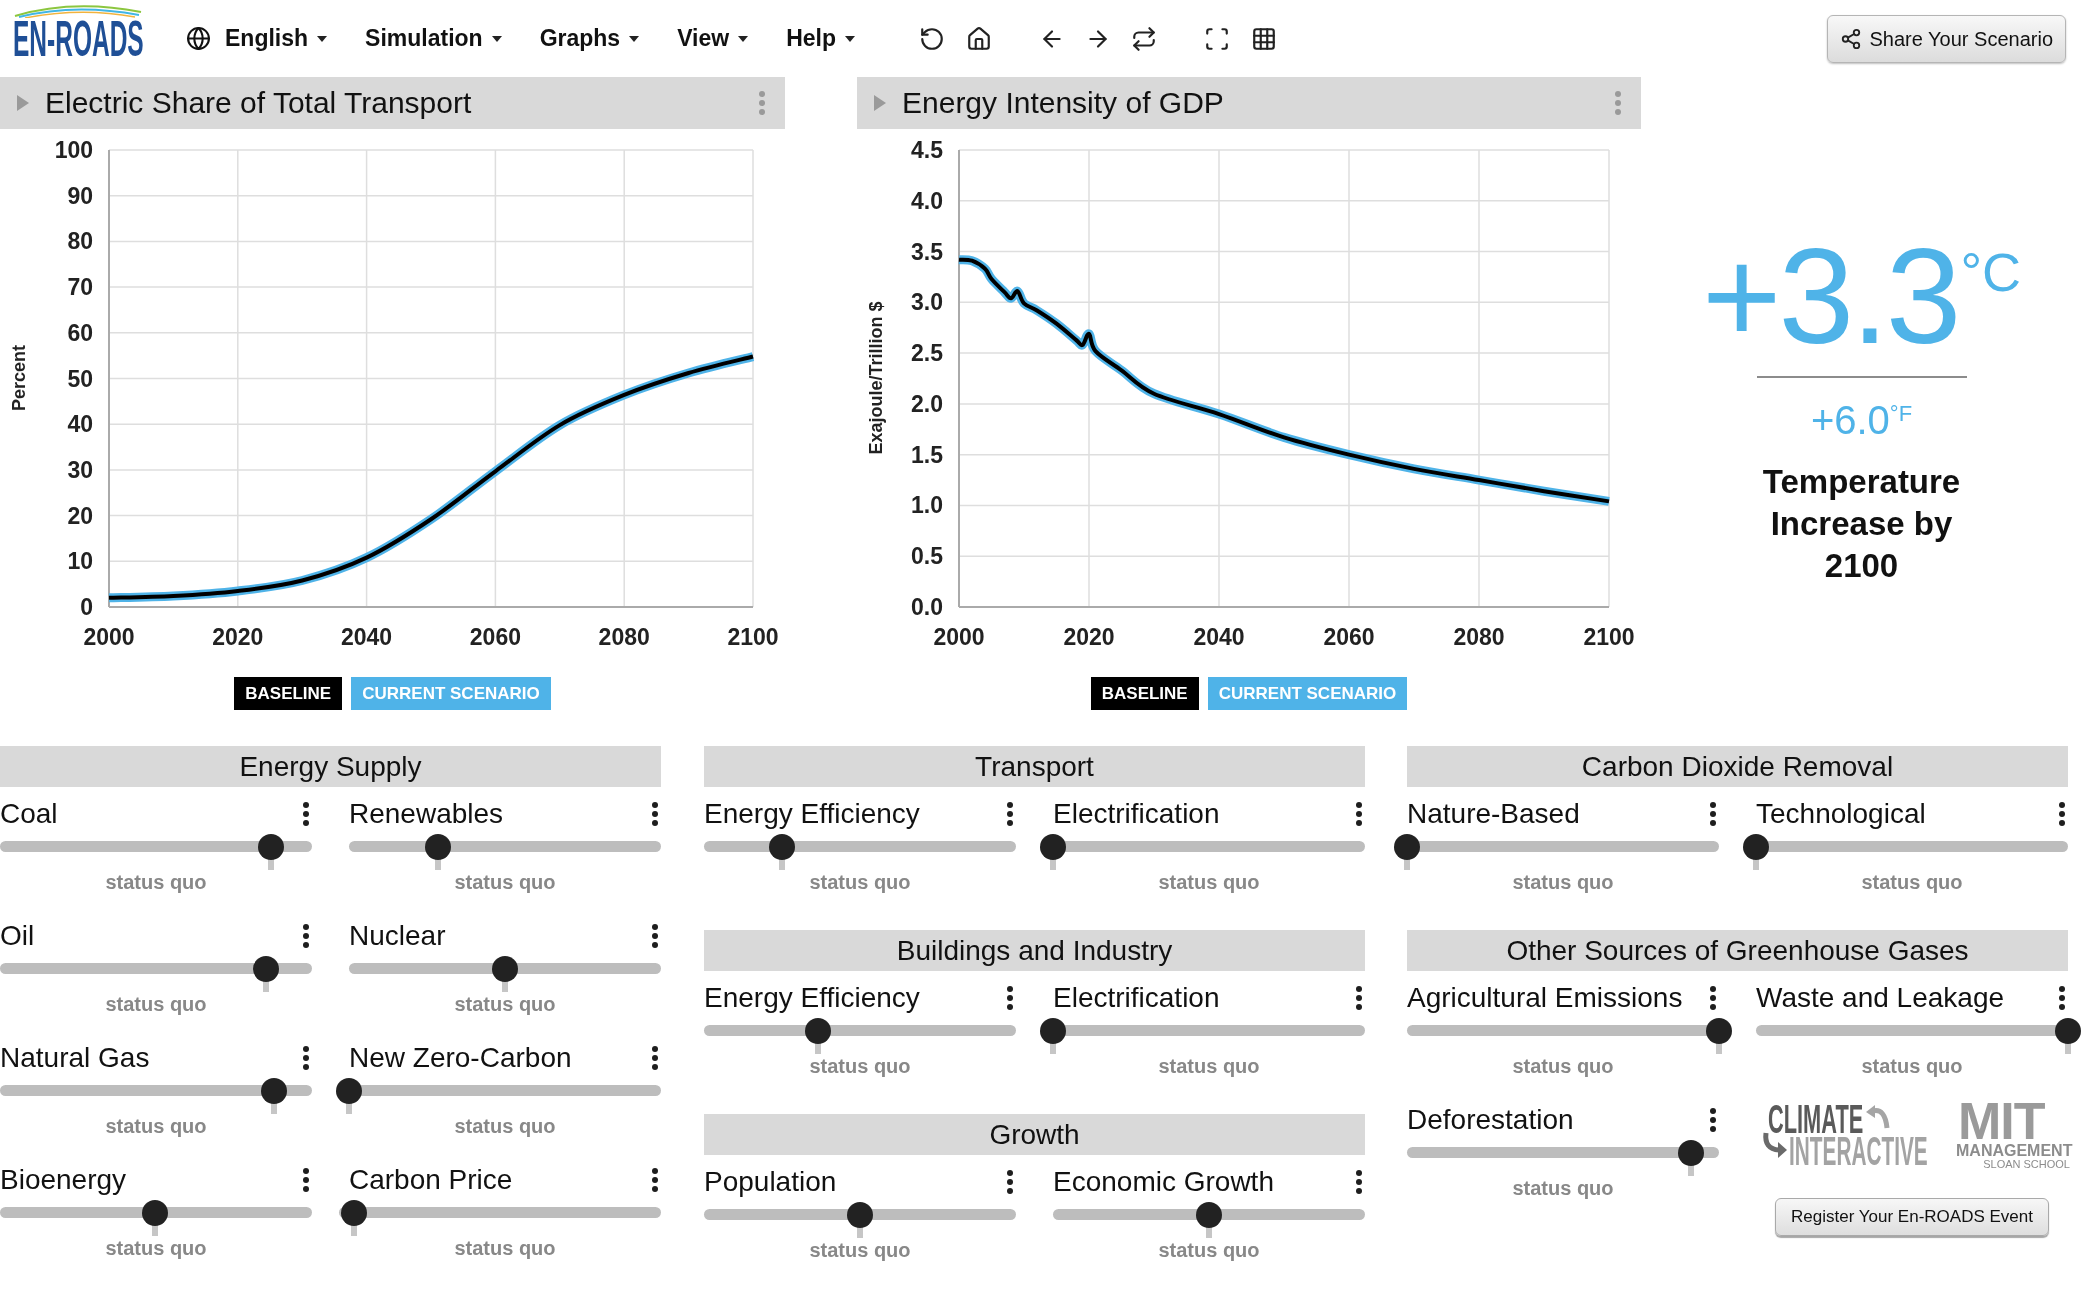 The height and width of the screenshot is (1296, 2082). Describe the element at coordinates (75, 1058) in the screenshot. I see `slider-label: Natural Gas` at that location.